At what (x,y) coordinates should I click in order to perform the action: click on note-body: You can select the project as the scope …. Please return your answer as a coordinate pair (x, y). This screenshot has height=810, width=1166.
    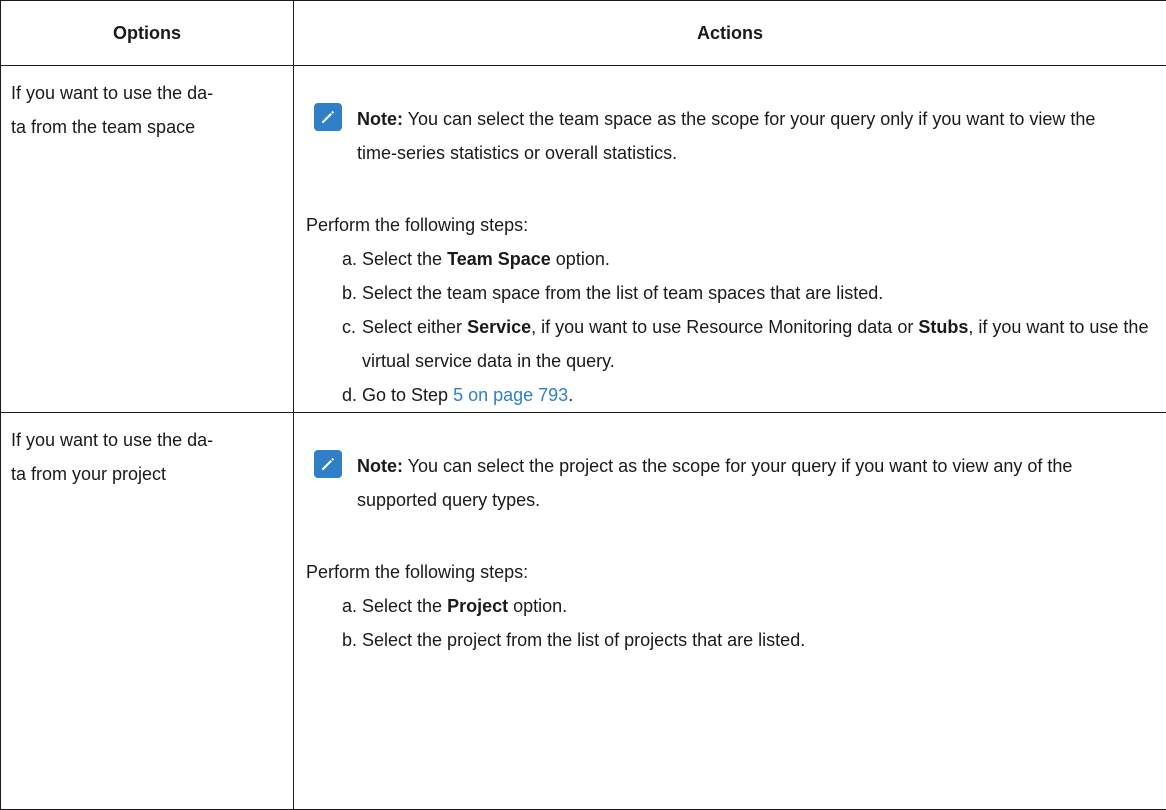
    Looking at the image, I should click on (714, 483).